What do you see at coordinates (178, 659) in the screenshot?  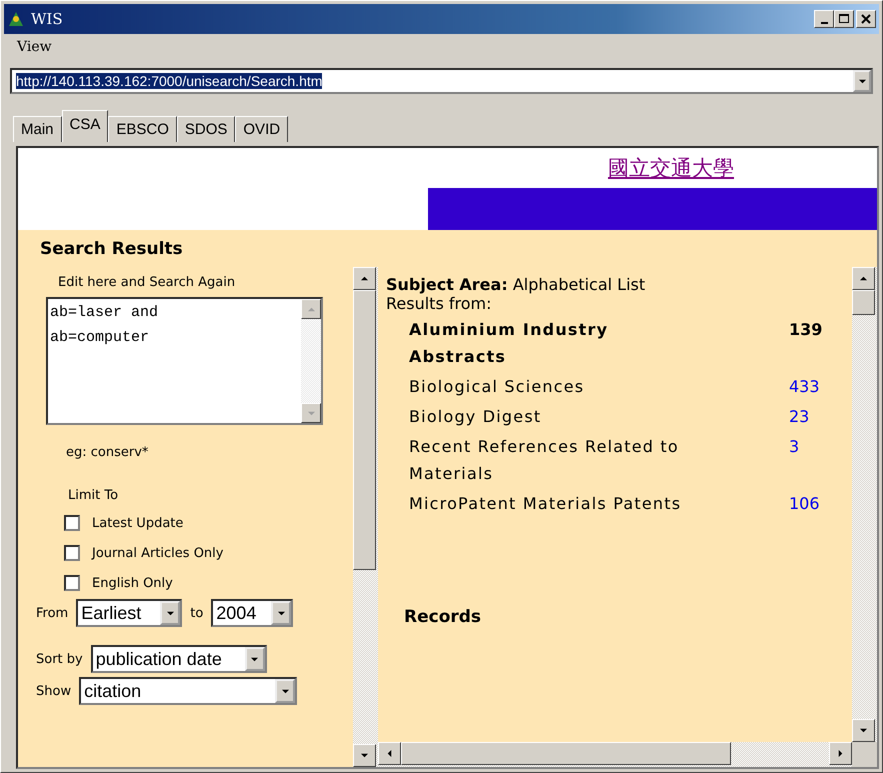 I see `sort-select: publication date` at bounding box center [178, 659].